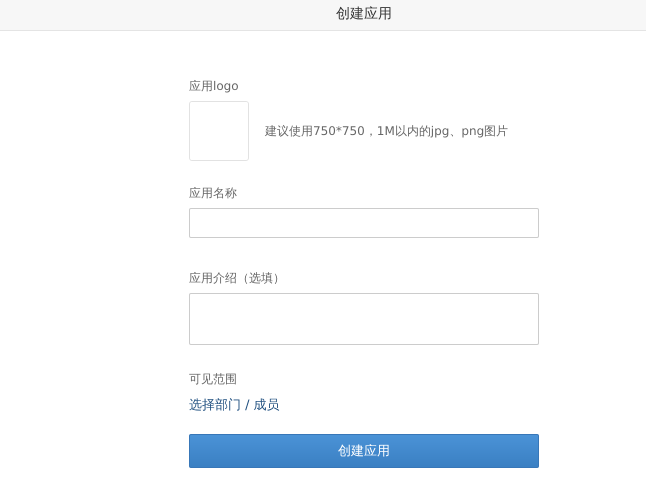 The image size is (646, 489). I want to click on select-link: 选择部门 / 成员, so click(234, 405).